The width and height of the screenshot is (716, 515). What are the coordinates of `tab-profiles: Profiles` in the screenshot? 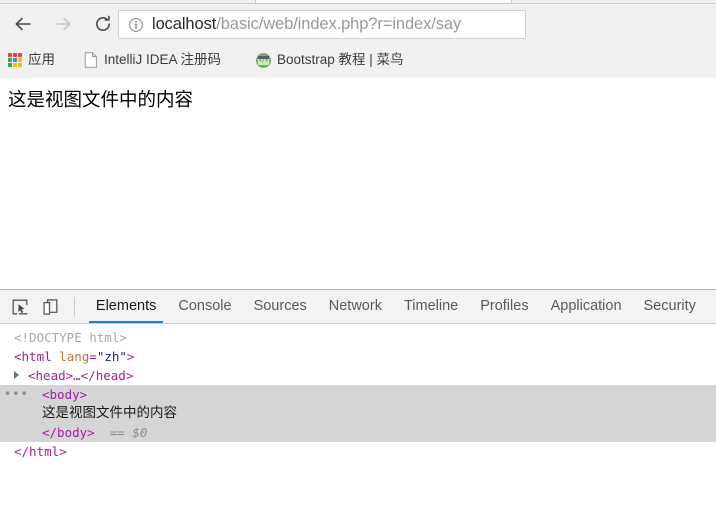 It's located at (504, 306).